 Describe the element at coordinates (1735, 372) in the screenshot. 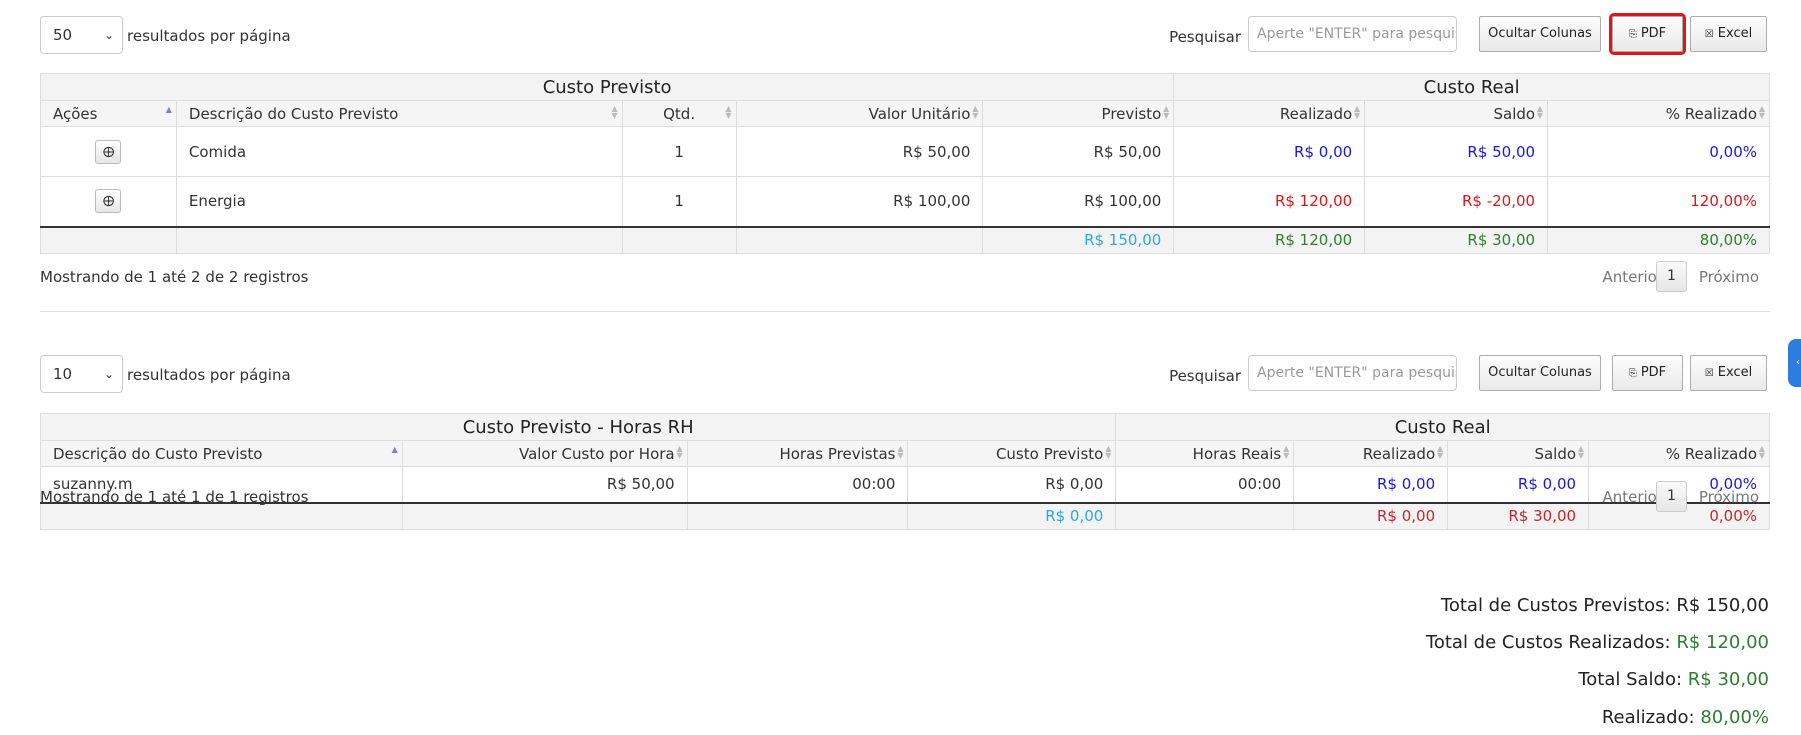

I see `excel-button-label: Excel` at that location.